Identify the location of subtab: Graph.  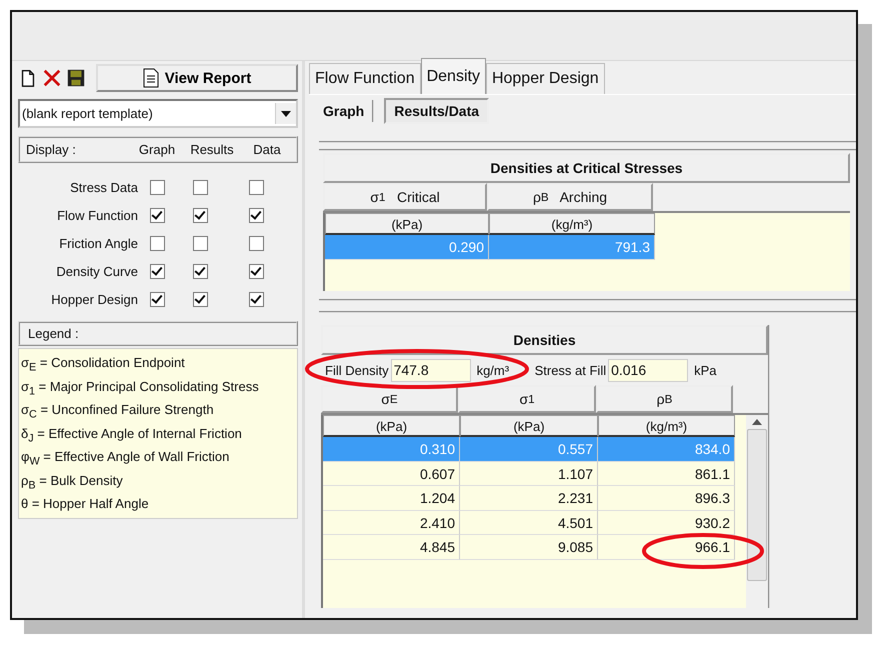
(344, 111).